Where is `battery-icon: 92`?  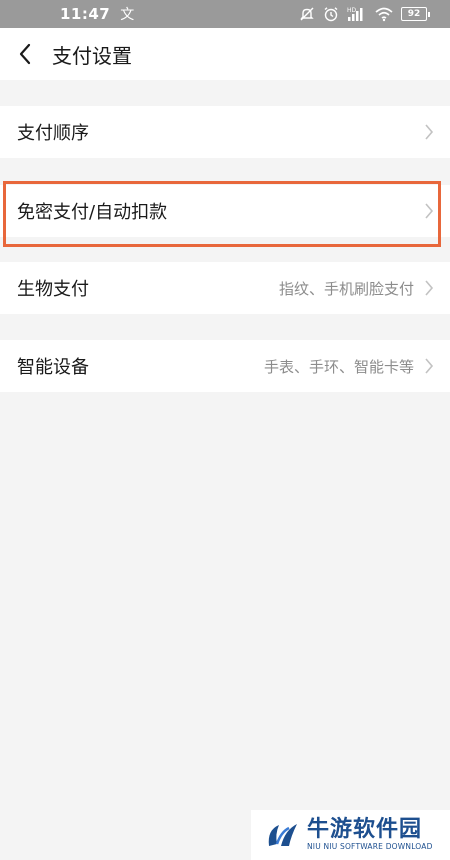
battery-icon: 92 is located at coordinates (415, 14).